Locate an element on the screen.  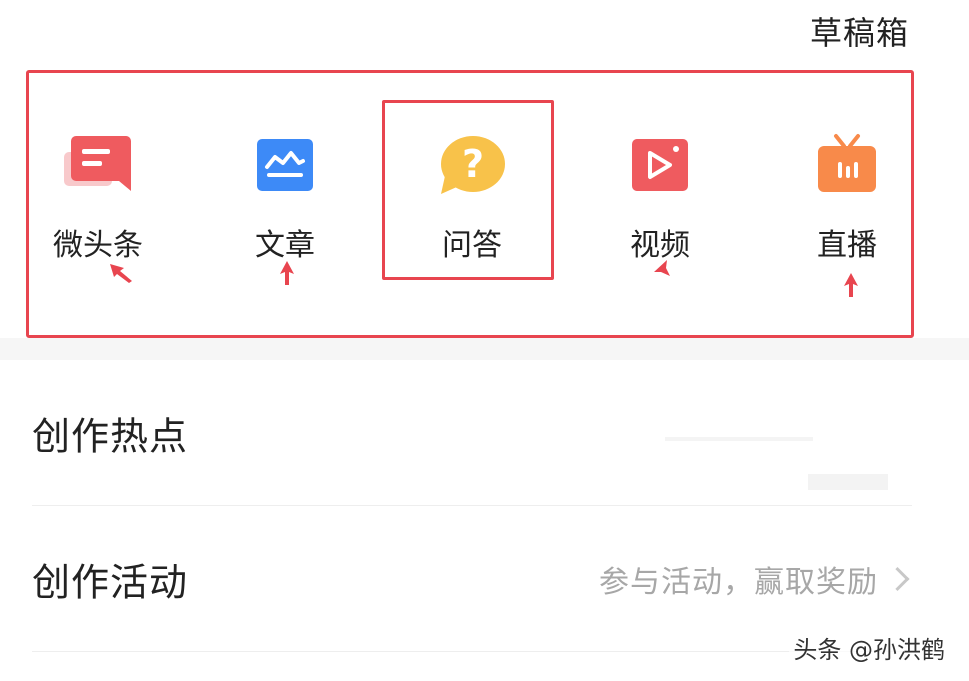
menu-row-subtitle: 参与活动，赢取奖励 is located at coordinates (738, 582).